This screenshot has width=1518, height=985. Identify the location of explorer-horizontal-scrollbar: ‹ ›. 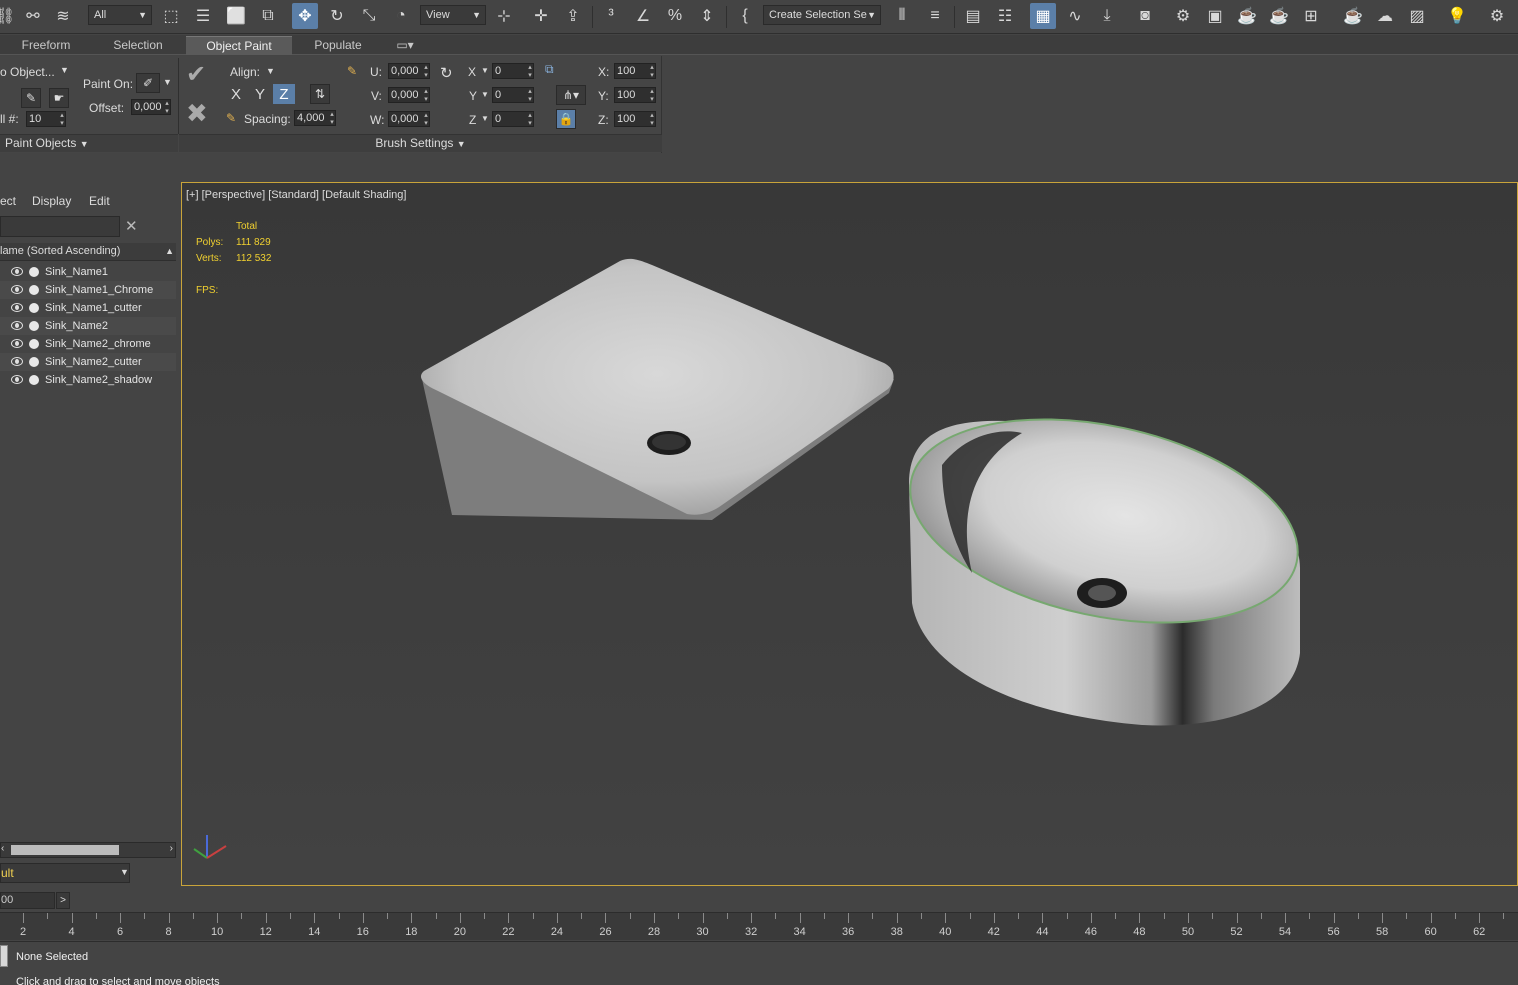
(88, 850).